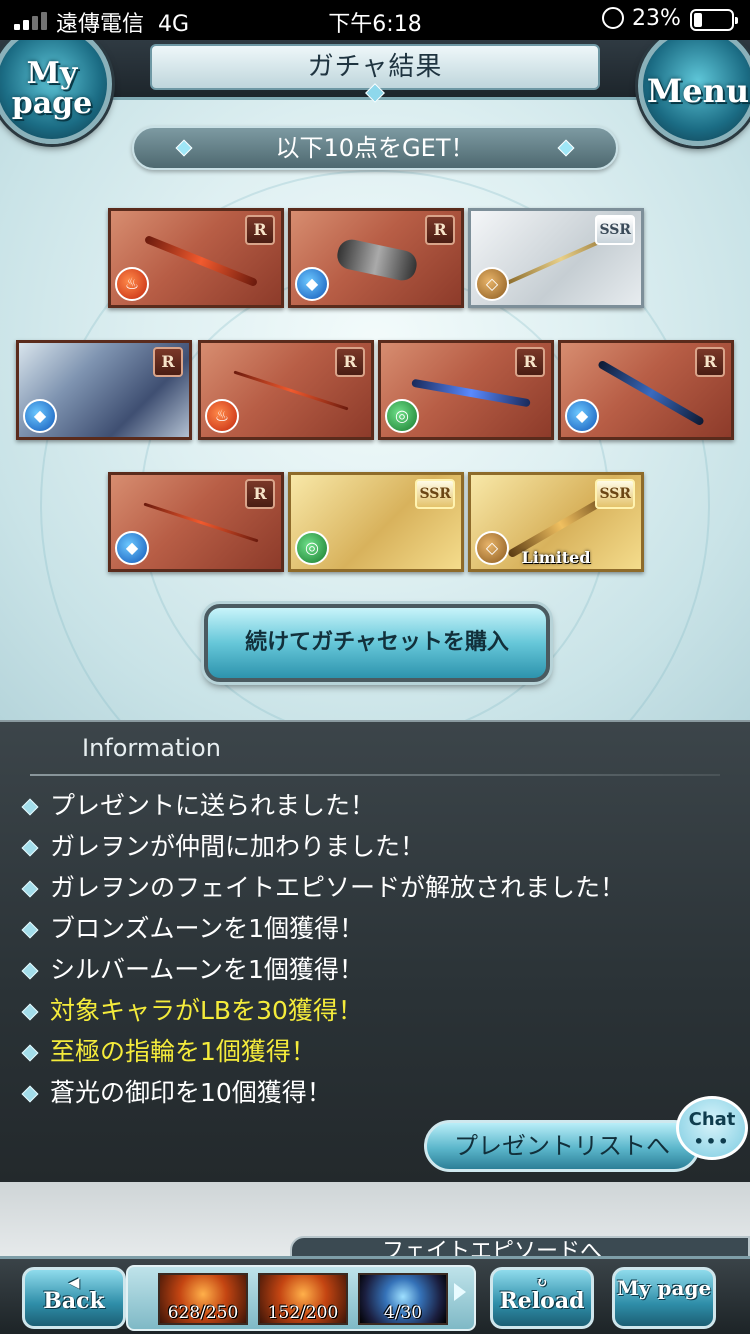 This screenshot has height=1334, width=750. Describe the element at coordinates (542, 1298) in the screenshot. I see `reload-button: ↻ Reload` at that location.